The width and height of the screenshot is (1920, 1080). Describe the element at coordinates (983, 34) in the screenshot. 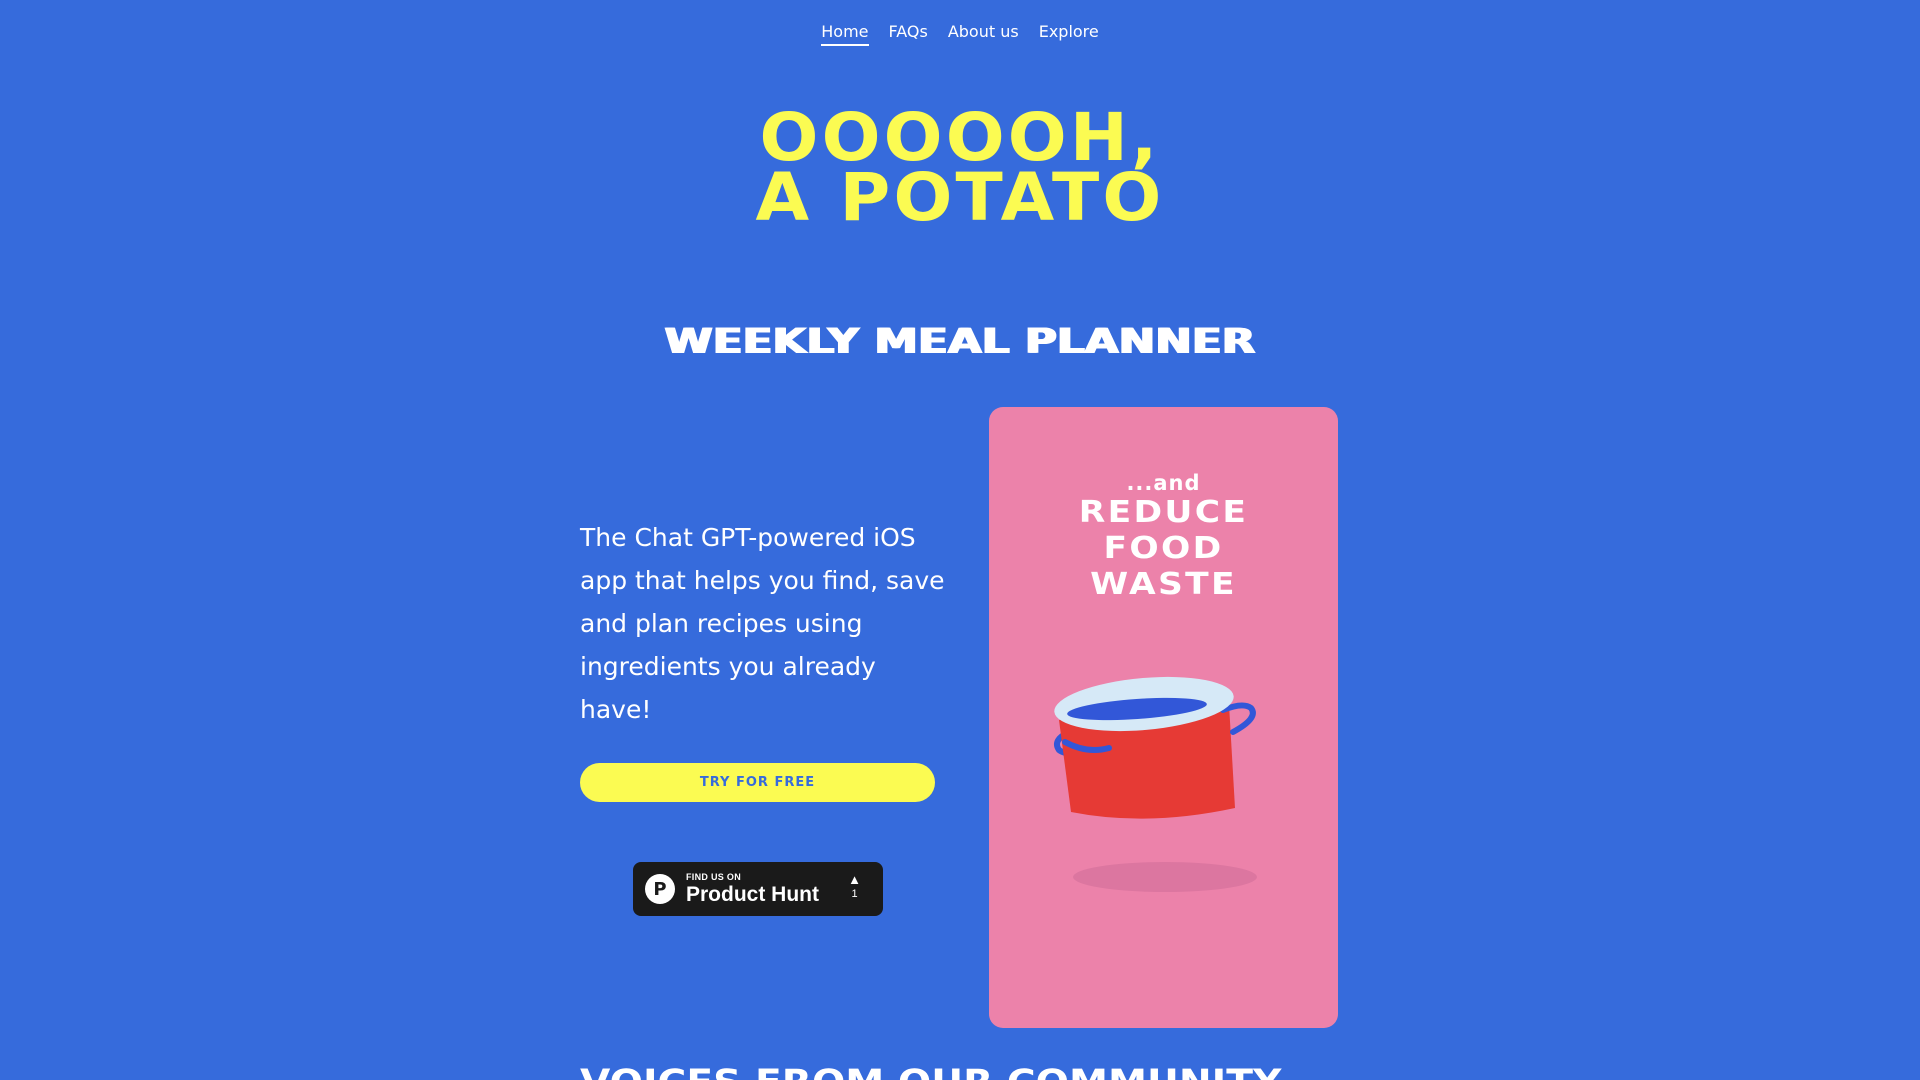

I see `nav-about-us: About us` at that location.